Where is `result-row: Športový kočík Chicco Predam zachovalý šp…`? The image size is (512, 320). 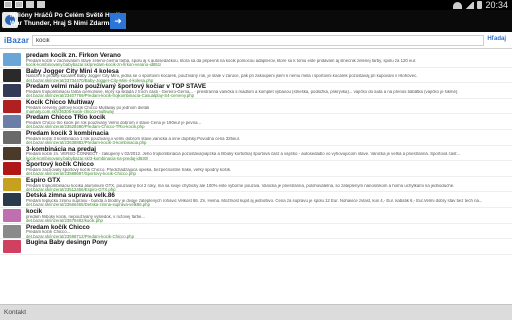
result-row: Športový kočík Chicco Predam zachovalý šp… is located at coordinates (256, 169).